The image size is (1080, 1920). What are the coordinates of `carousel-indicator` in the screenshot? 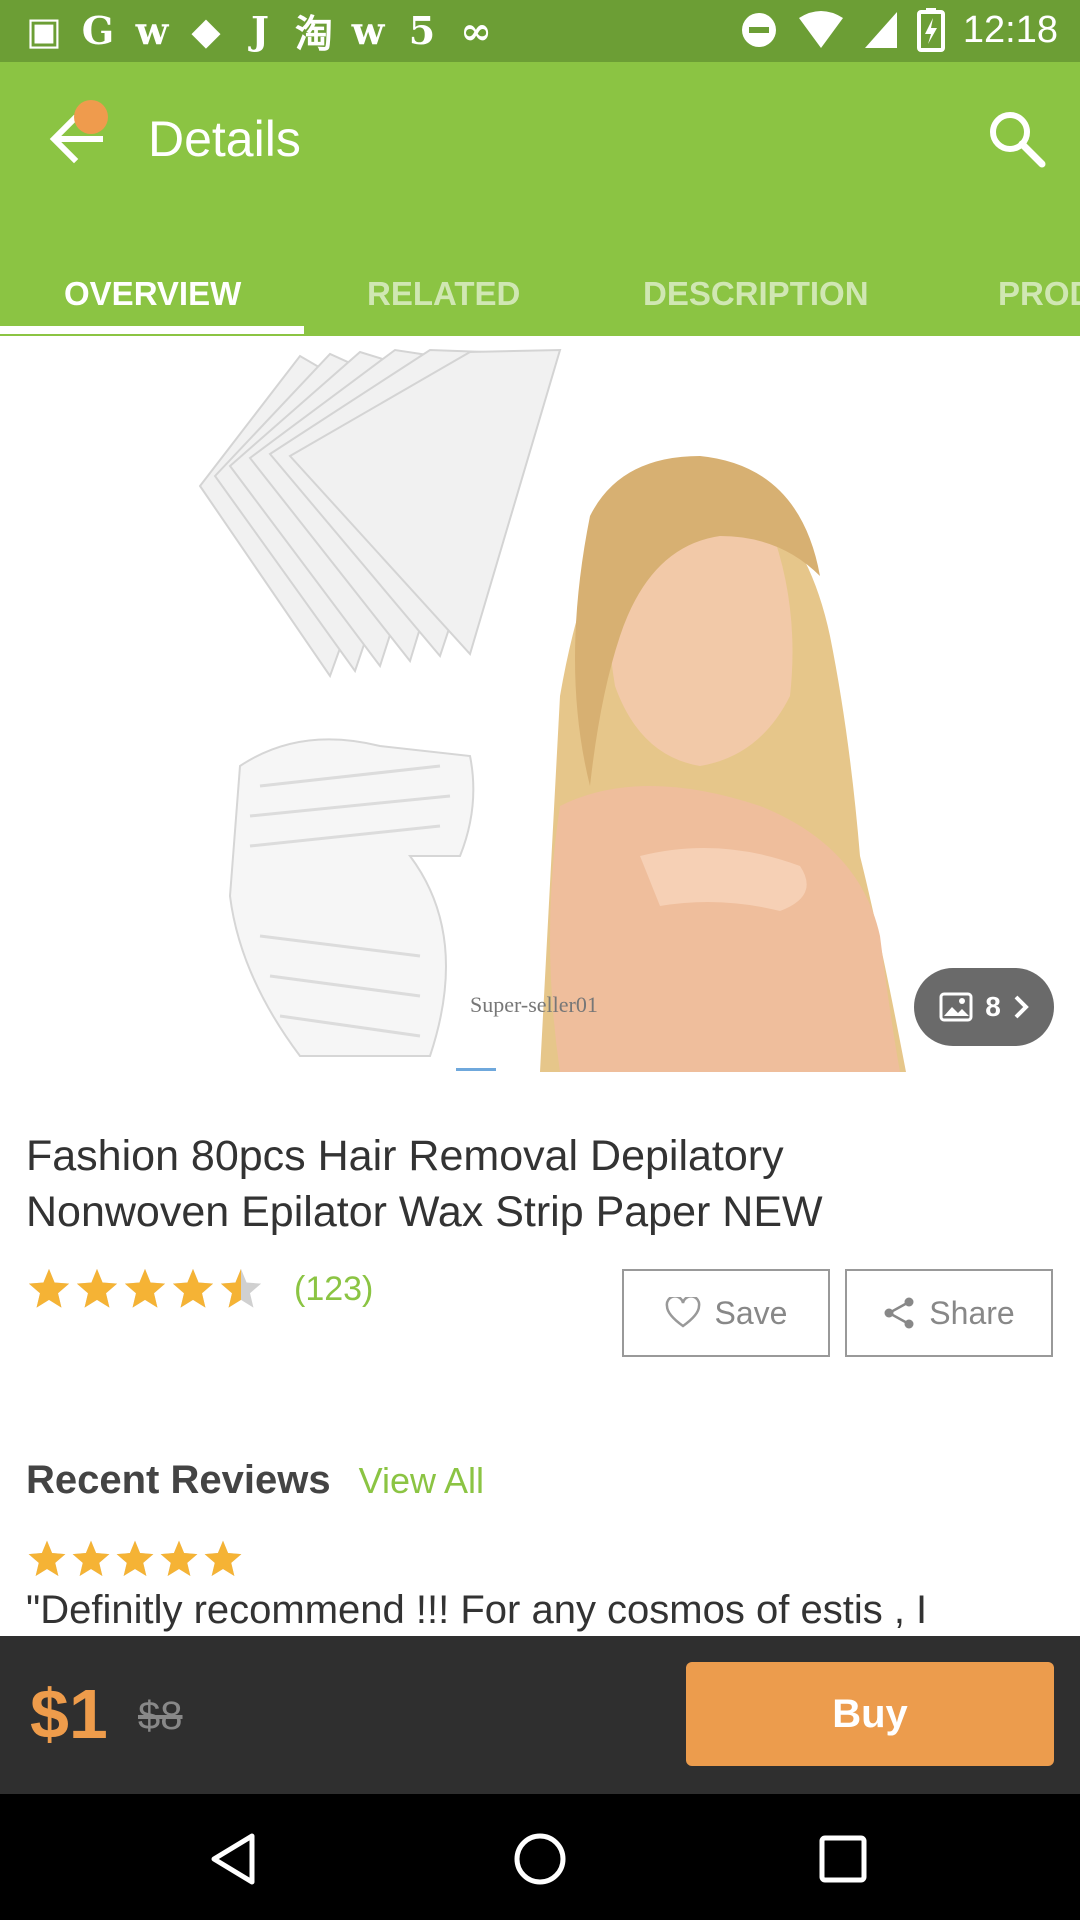 It's located at (476, 1069).